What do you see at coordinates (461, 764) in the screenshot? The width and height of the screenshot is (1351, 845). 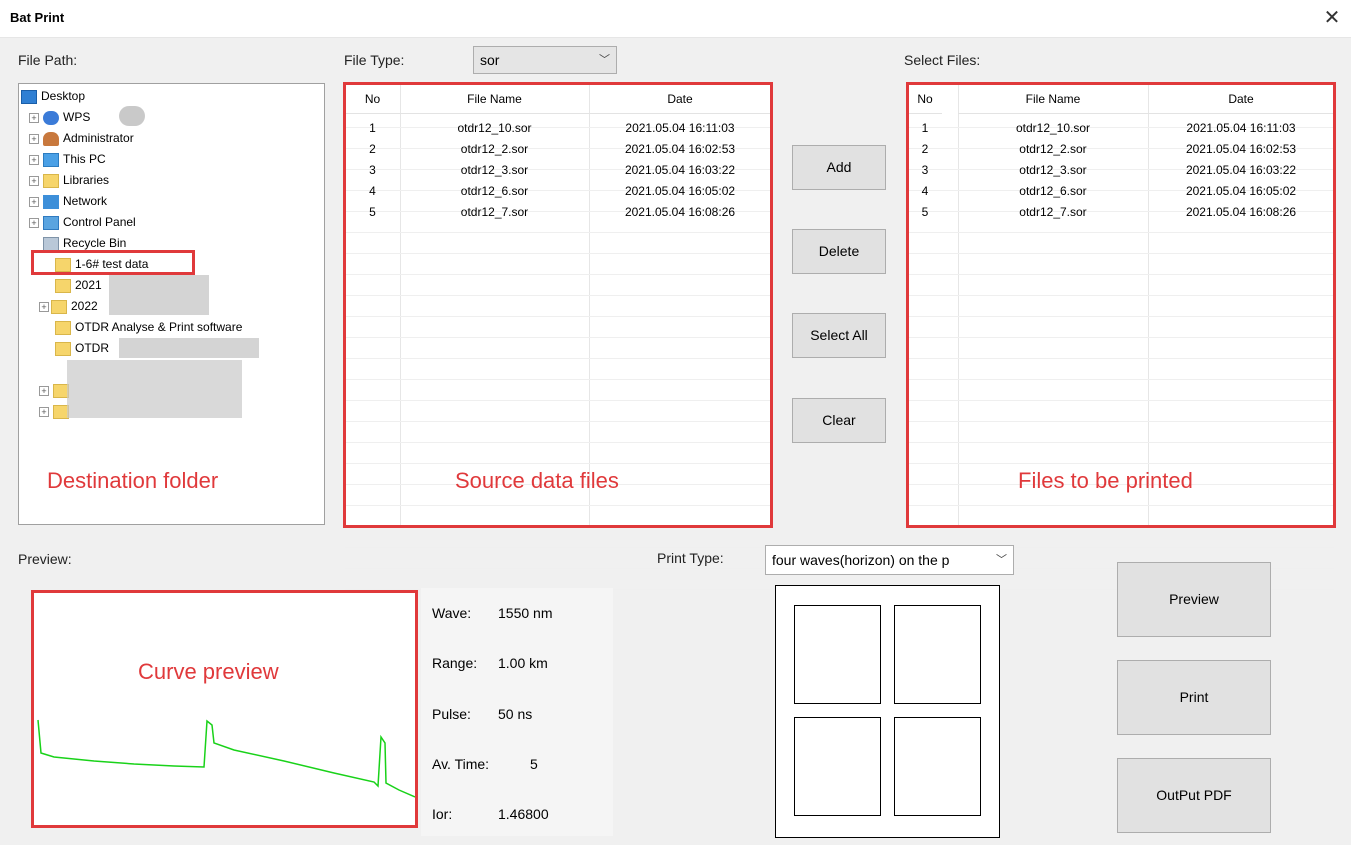 I see `avtime-label: Av. Time:` at bounding box center [461, 764].